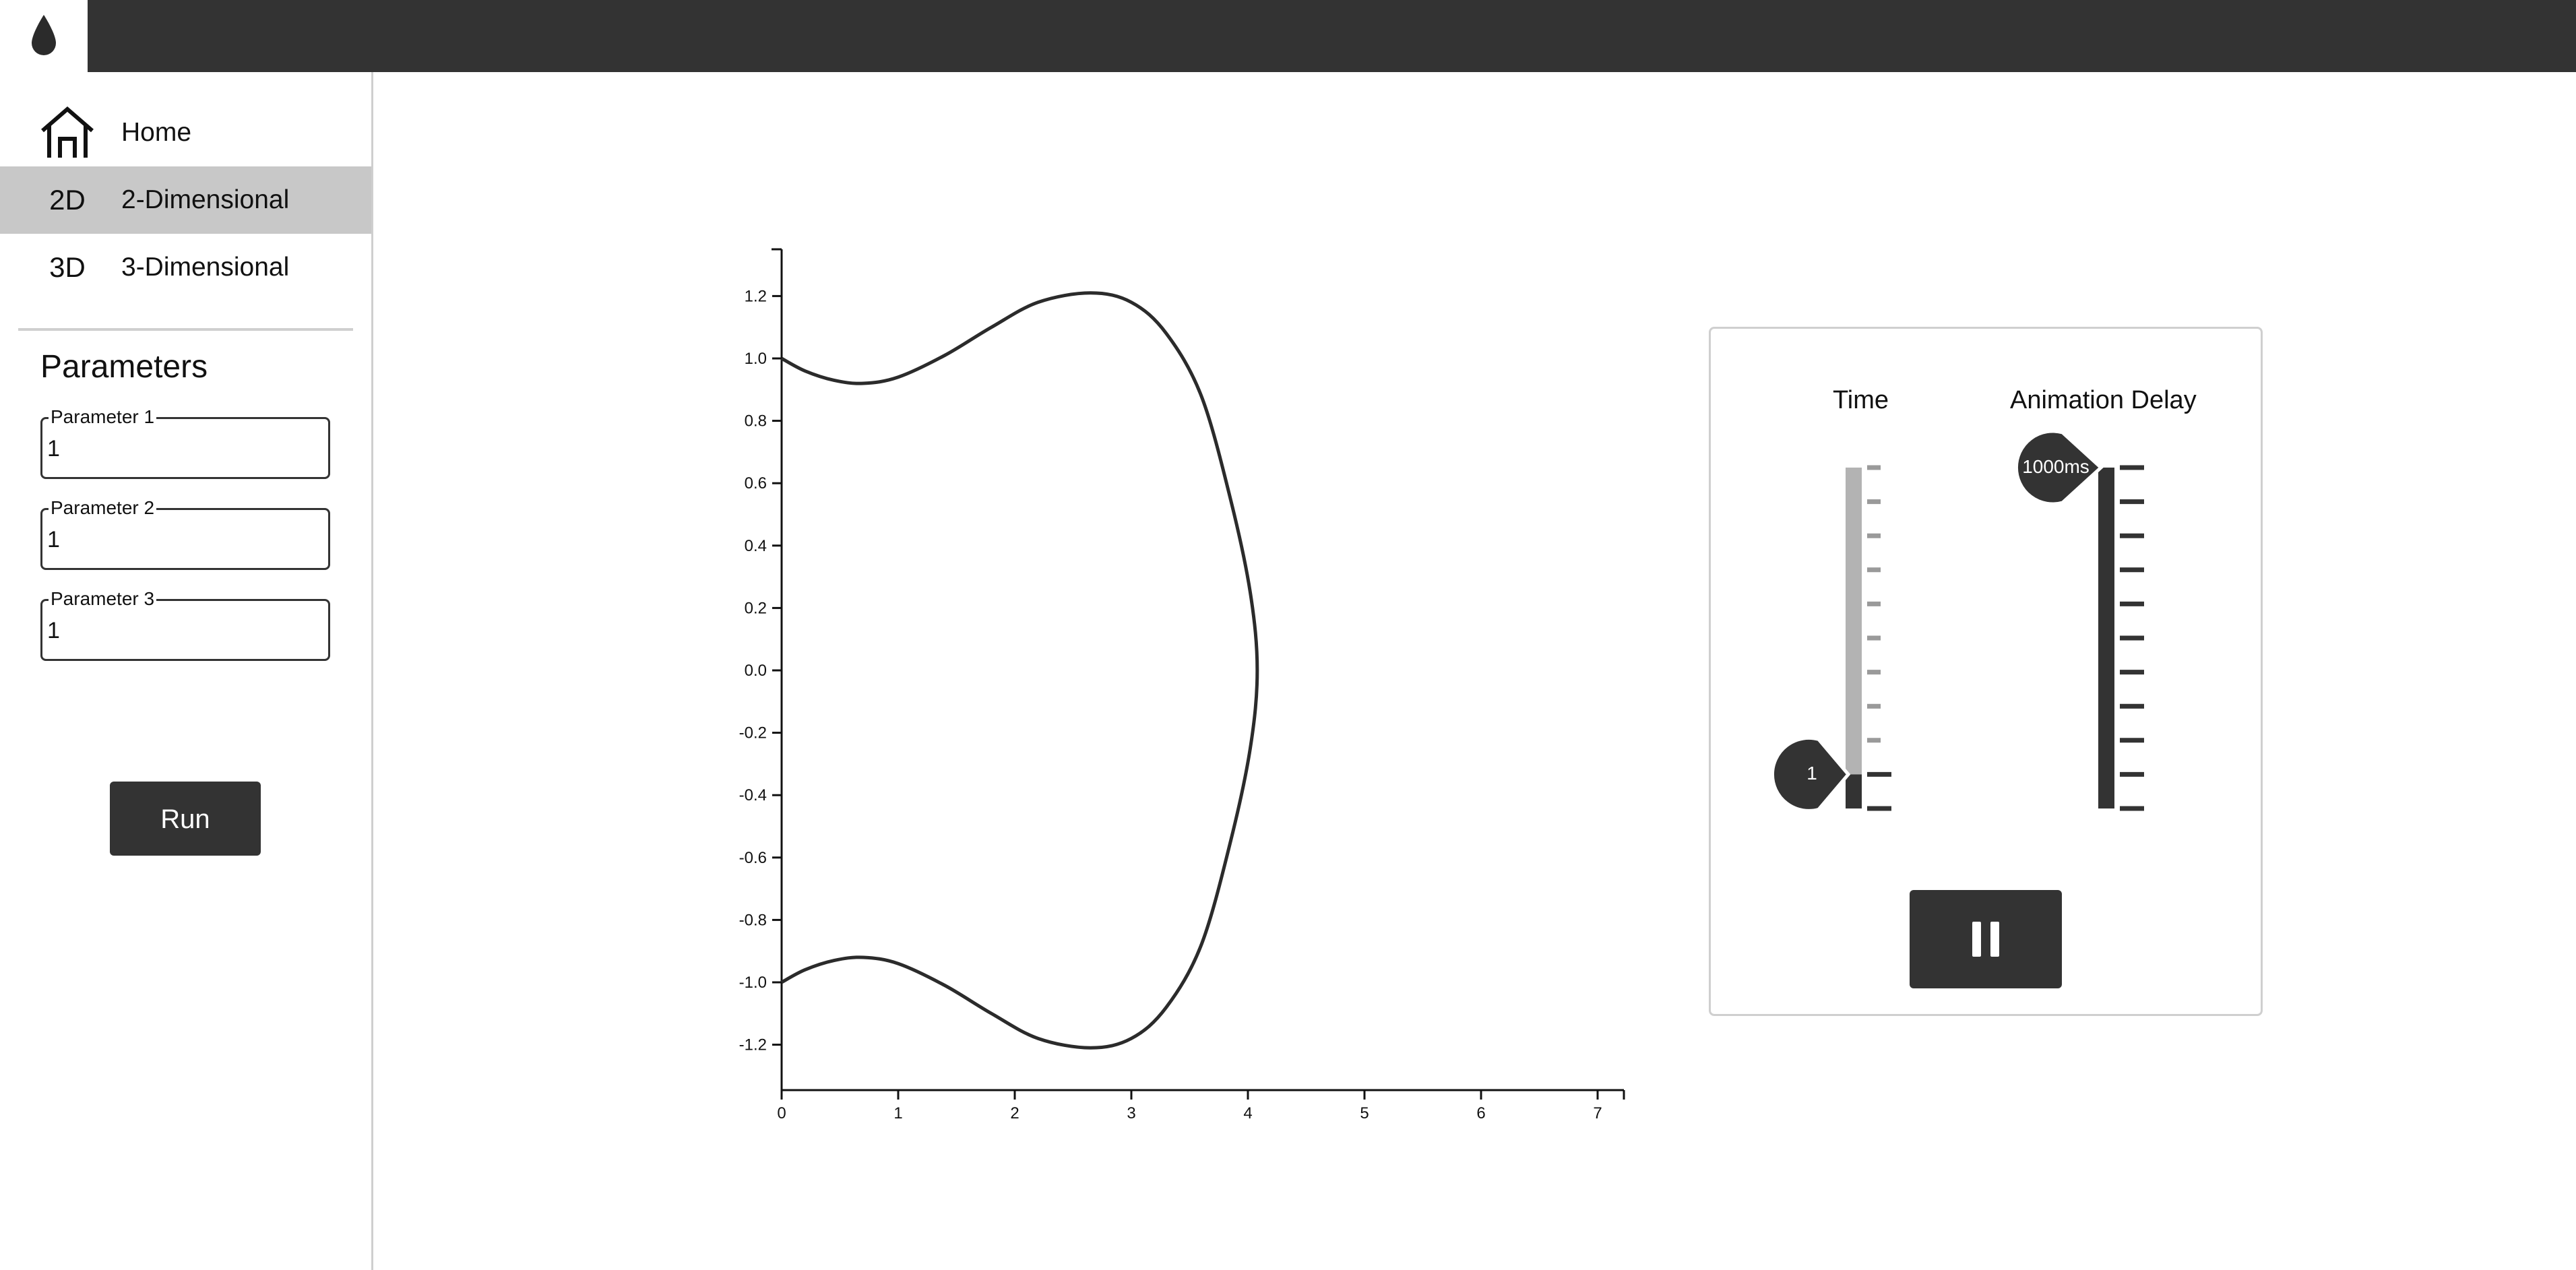 The width and height of the screenshot is (2576, 1270). I want to click on parameter-1-label: Parameter 1, so click(103, 417).